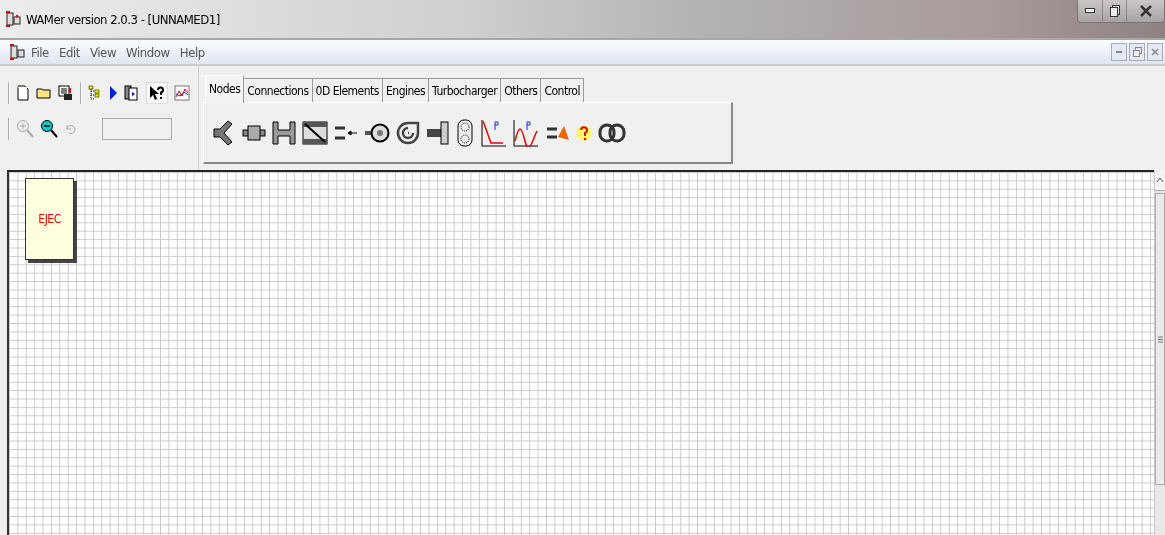 The image size is (1165, 535). Describe the element at coordinates (113, 93) in the screenshot. I see `play-icon` at that location.